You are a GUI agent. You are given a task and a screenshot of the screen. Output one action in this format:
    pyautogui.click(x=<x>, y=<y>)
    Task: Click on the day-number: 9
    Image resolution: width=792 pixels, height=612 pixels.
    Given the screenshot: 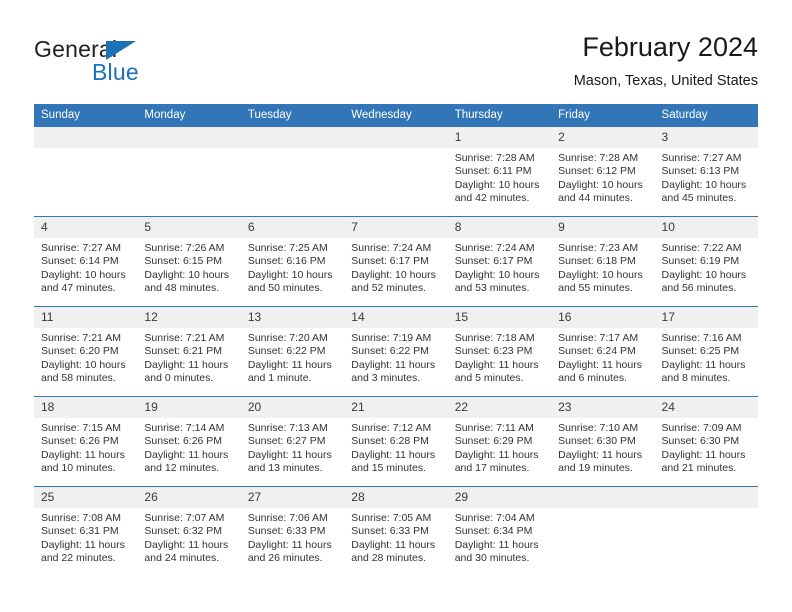 What is the action you would take?
    pyautogui.click(x=603, y=227)
    